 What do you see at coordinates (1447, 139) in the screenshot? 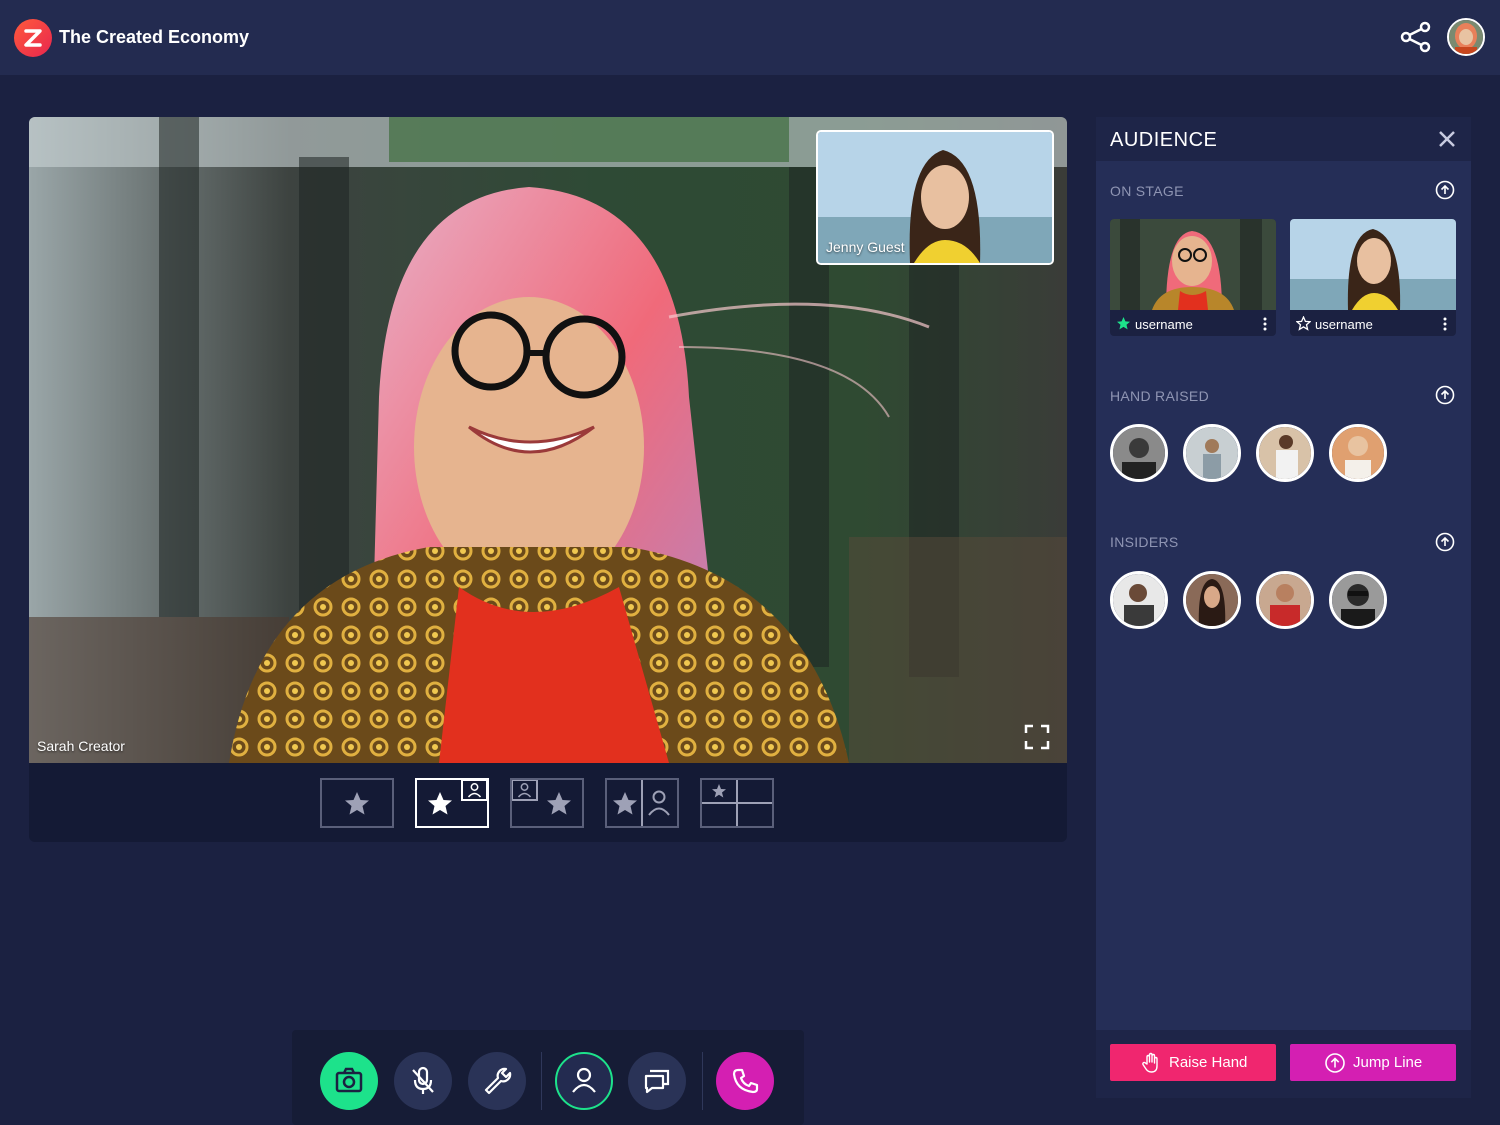
I see `close-icon` at bounding box center [1447, 139].